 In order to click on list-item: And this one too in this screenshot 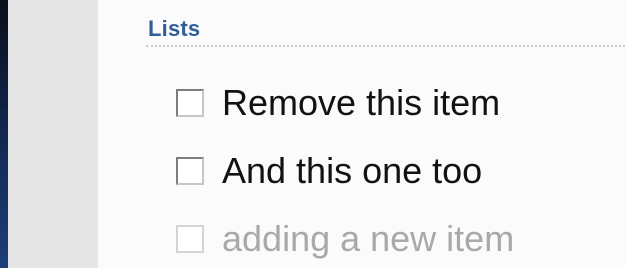, I will do `click(345, 171)`.